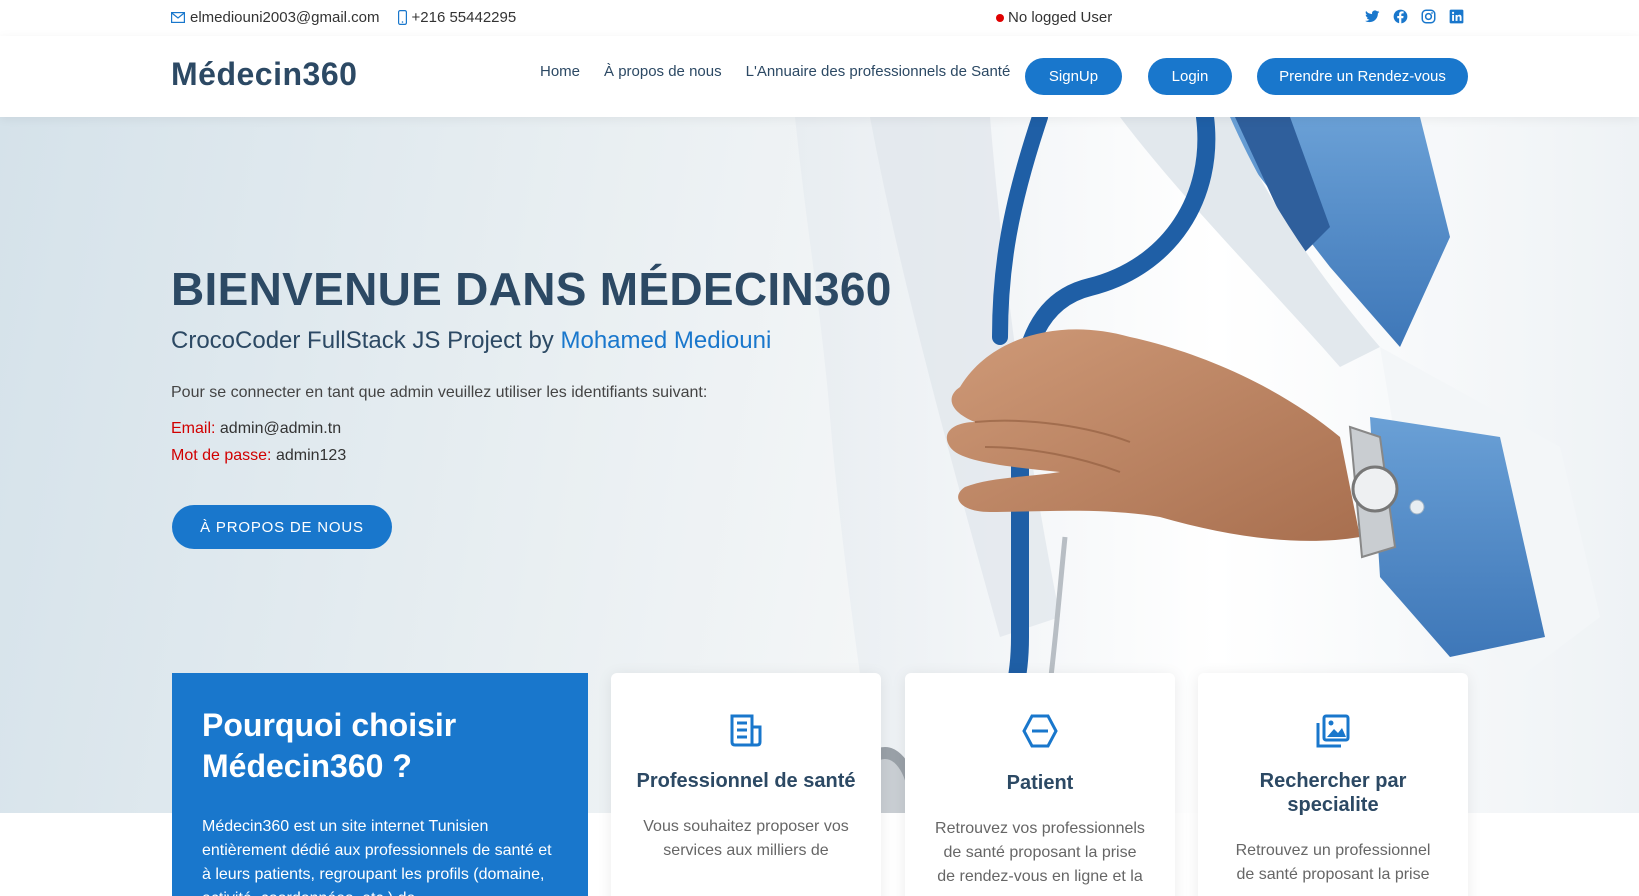 The width and height of the screenshot is (1639, 896). Describe the element at coordinates (1456, 16) in the screenshot. I see `linkedin-icon` at that location.